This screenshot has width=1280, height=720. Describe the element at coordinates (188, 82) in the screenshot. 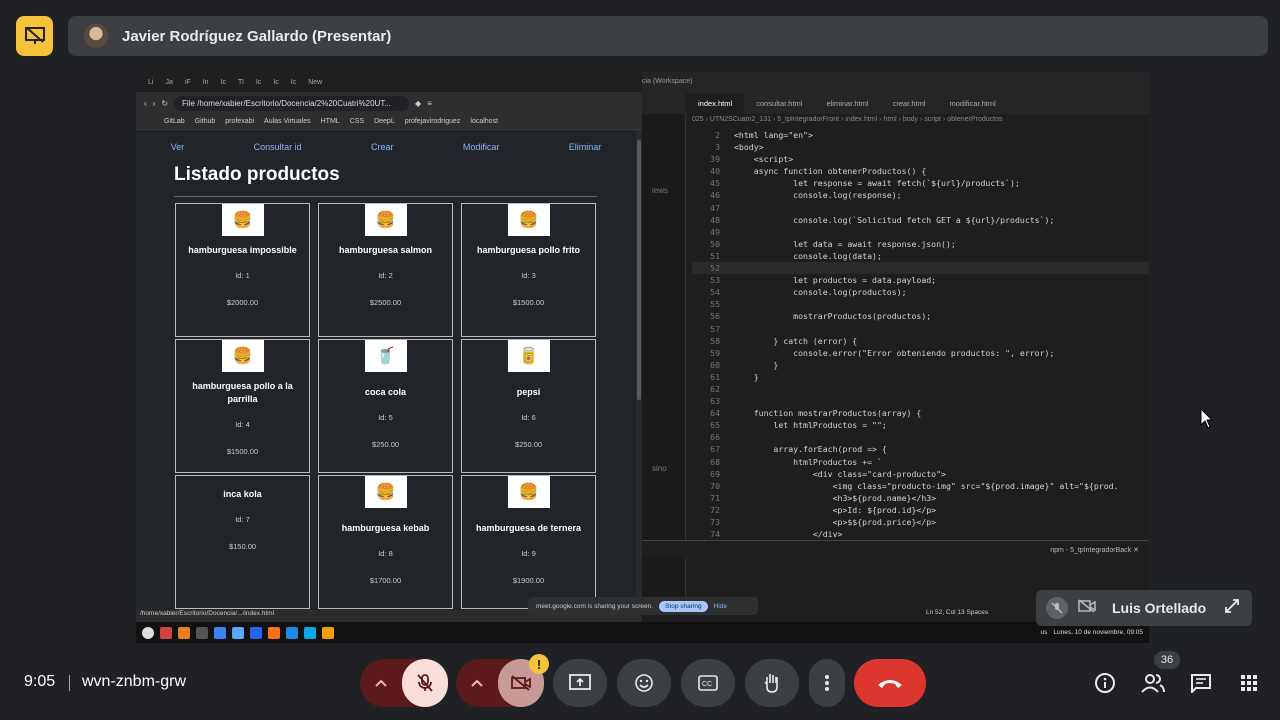

I see `browser-tab: iF` at that location.